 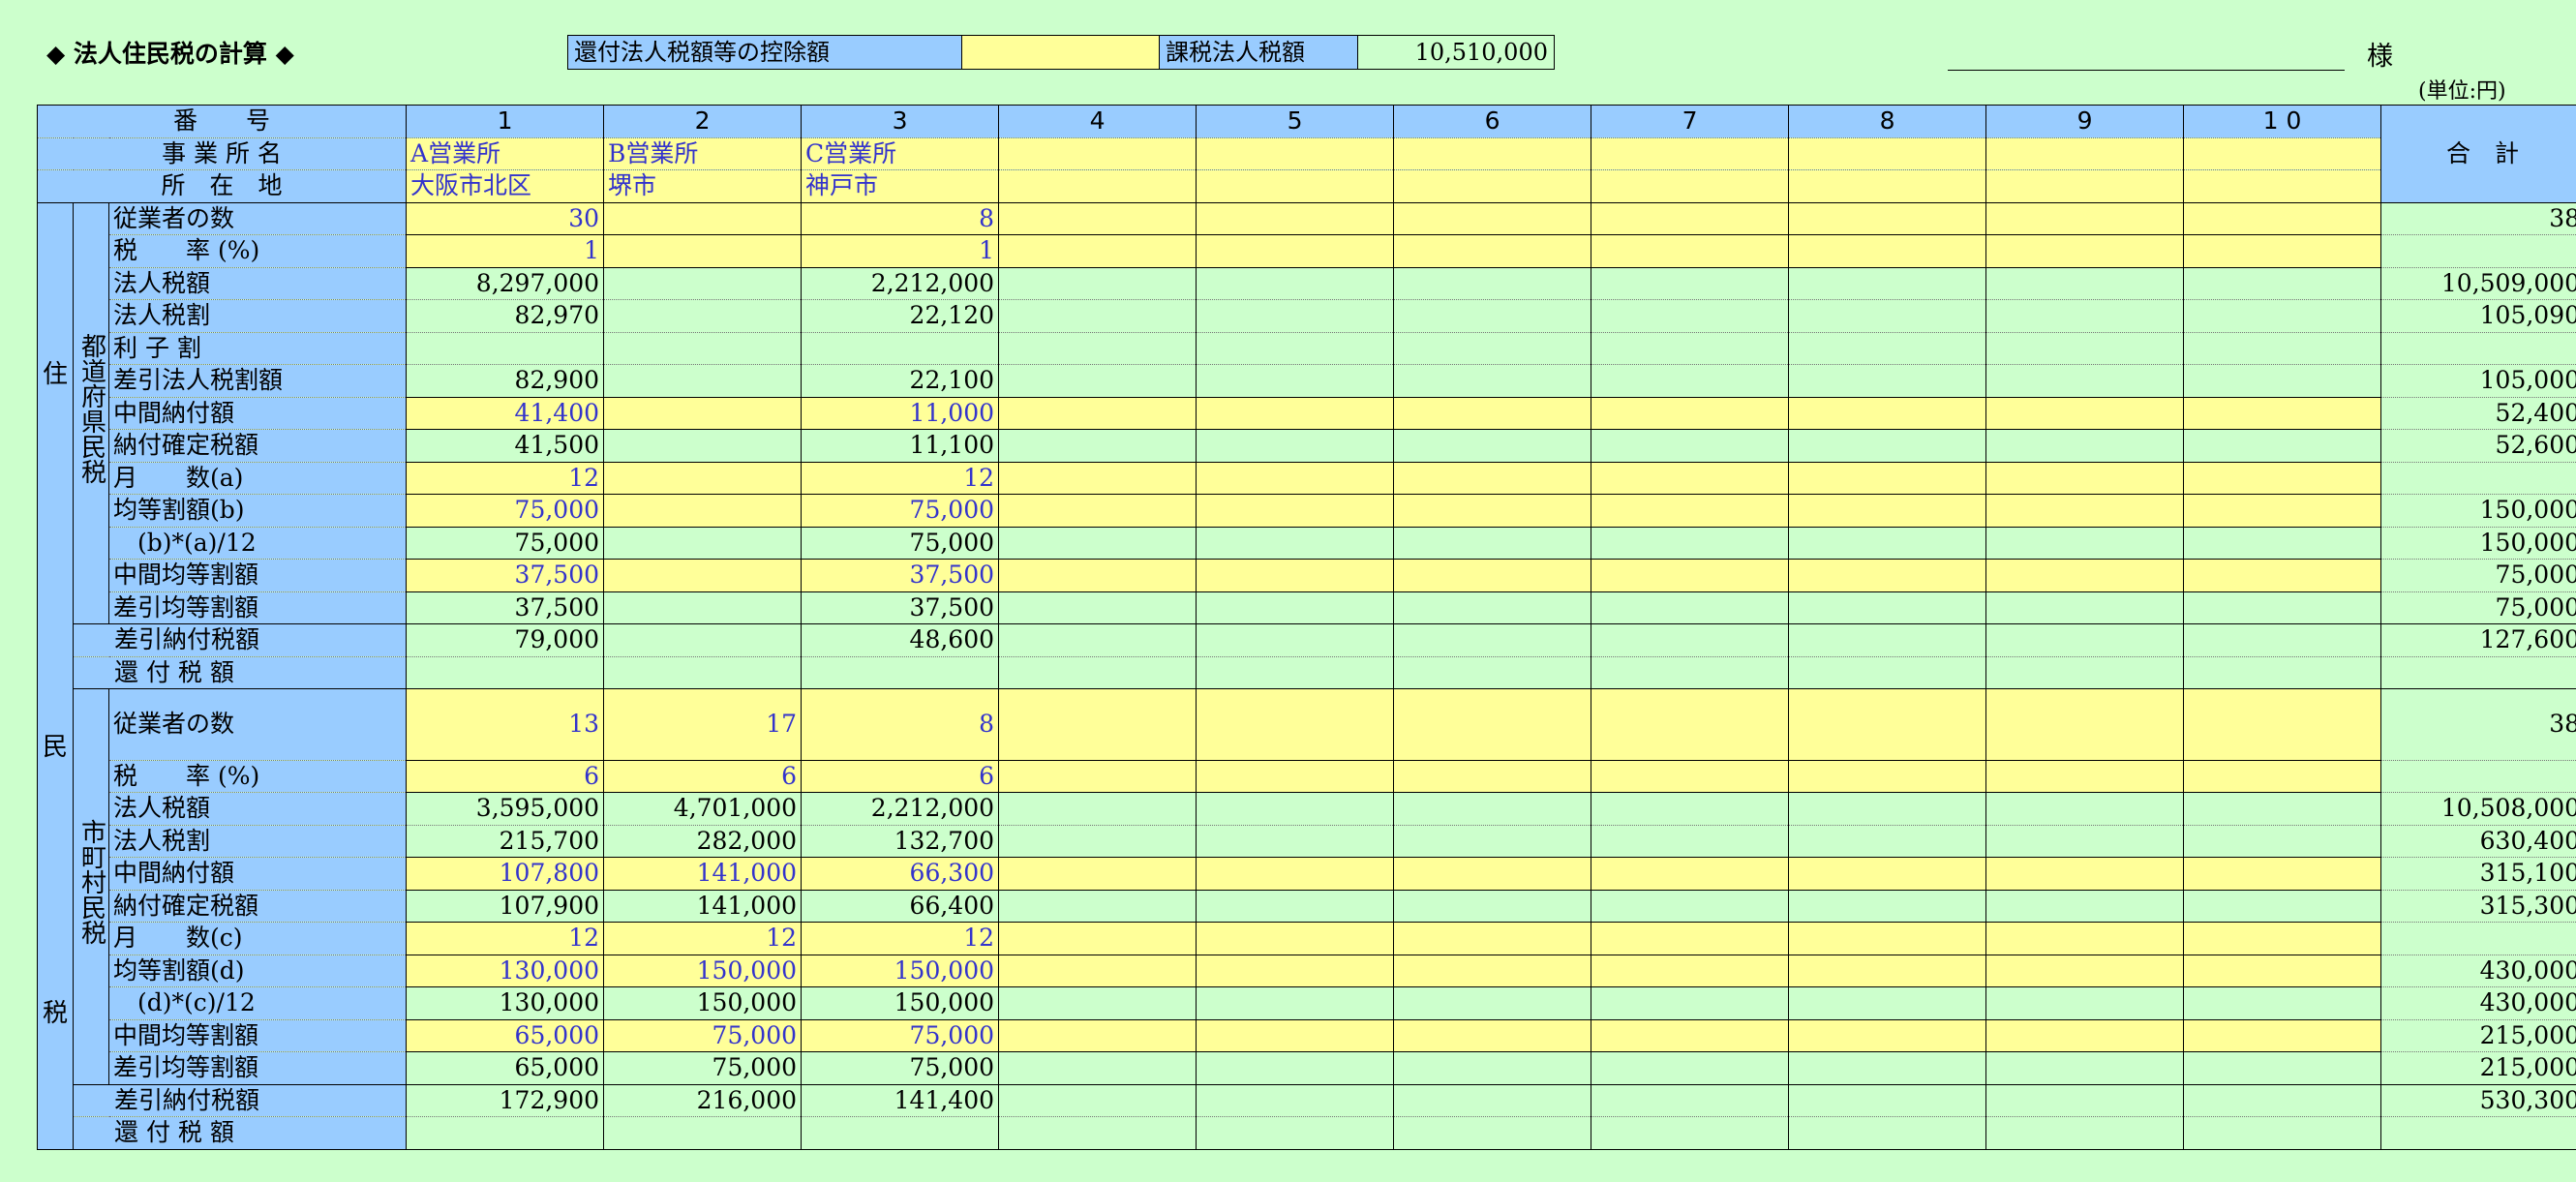 I want to click on value-input: 66,300, so click(x=900, y=874).